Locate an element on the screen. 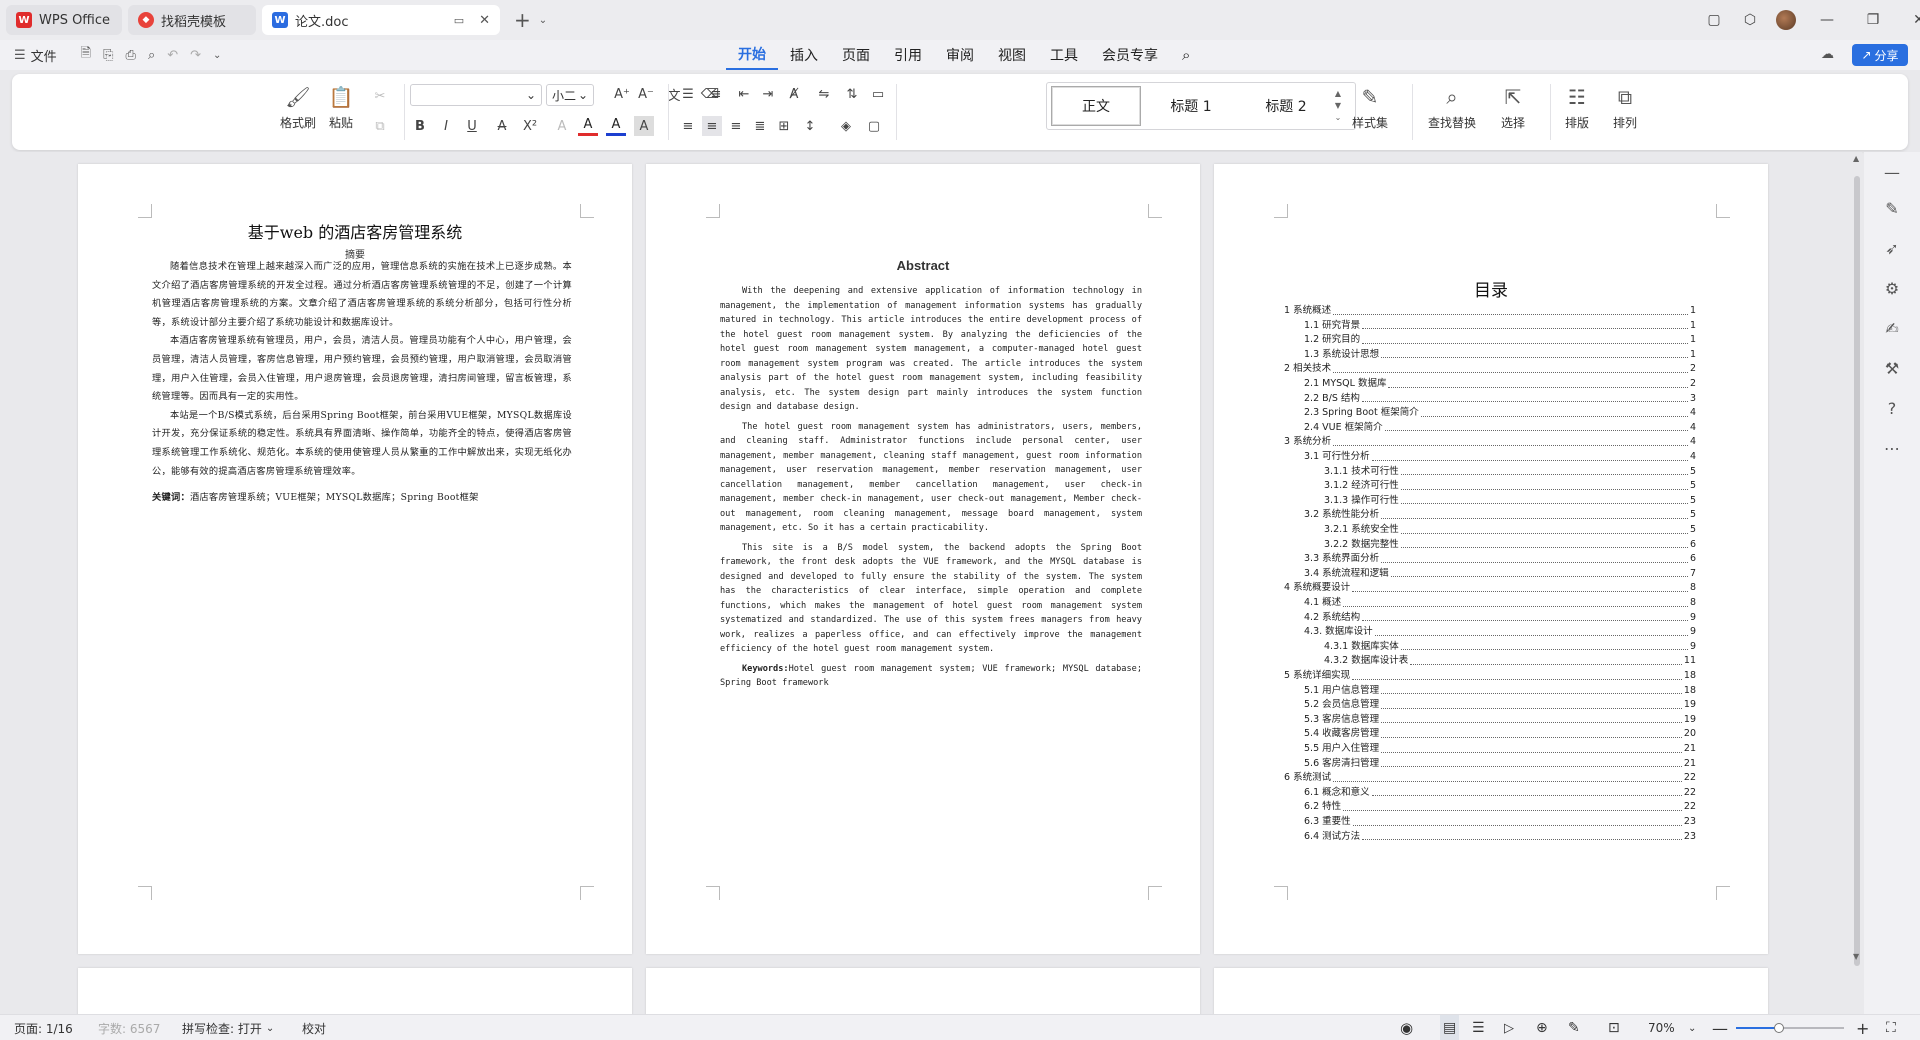  avatar is located at coordinates (1786, 20).